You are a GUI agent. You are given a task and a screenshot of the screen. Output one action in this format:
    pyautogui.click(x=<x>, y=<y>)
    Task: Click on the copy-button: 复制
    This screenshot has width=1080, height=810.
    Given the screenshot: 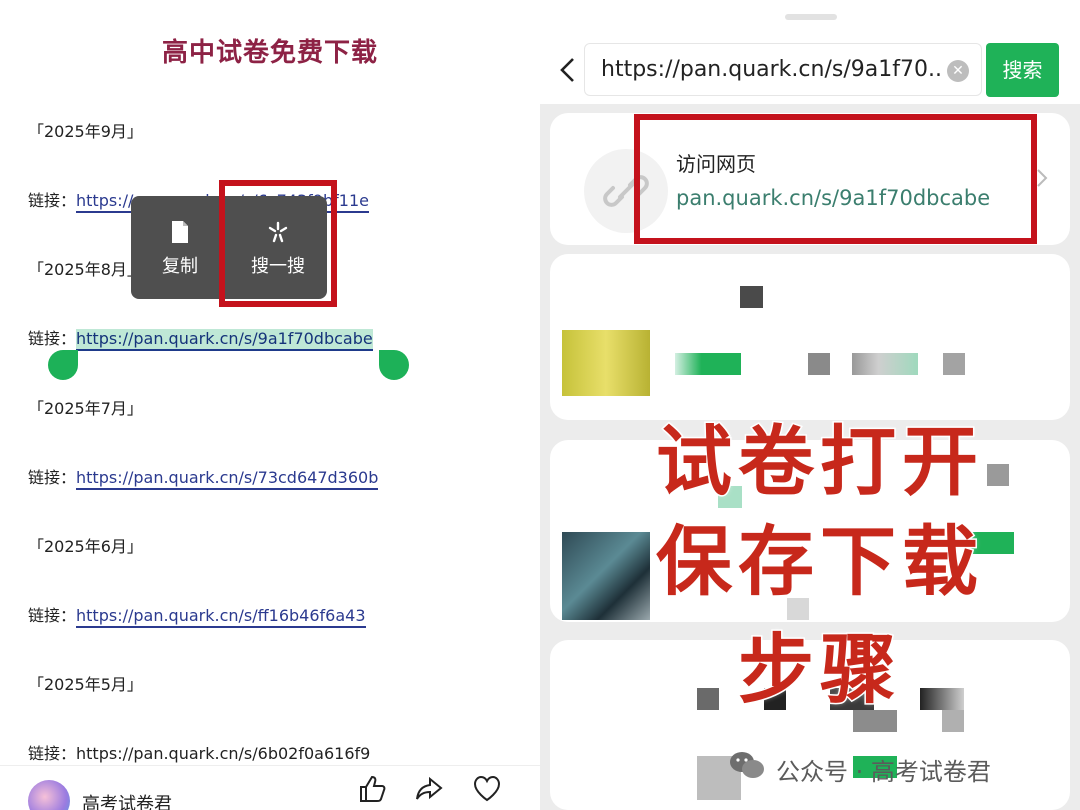 What is the action you would take?
    pyautogui.click(x=180, y=247)
    